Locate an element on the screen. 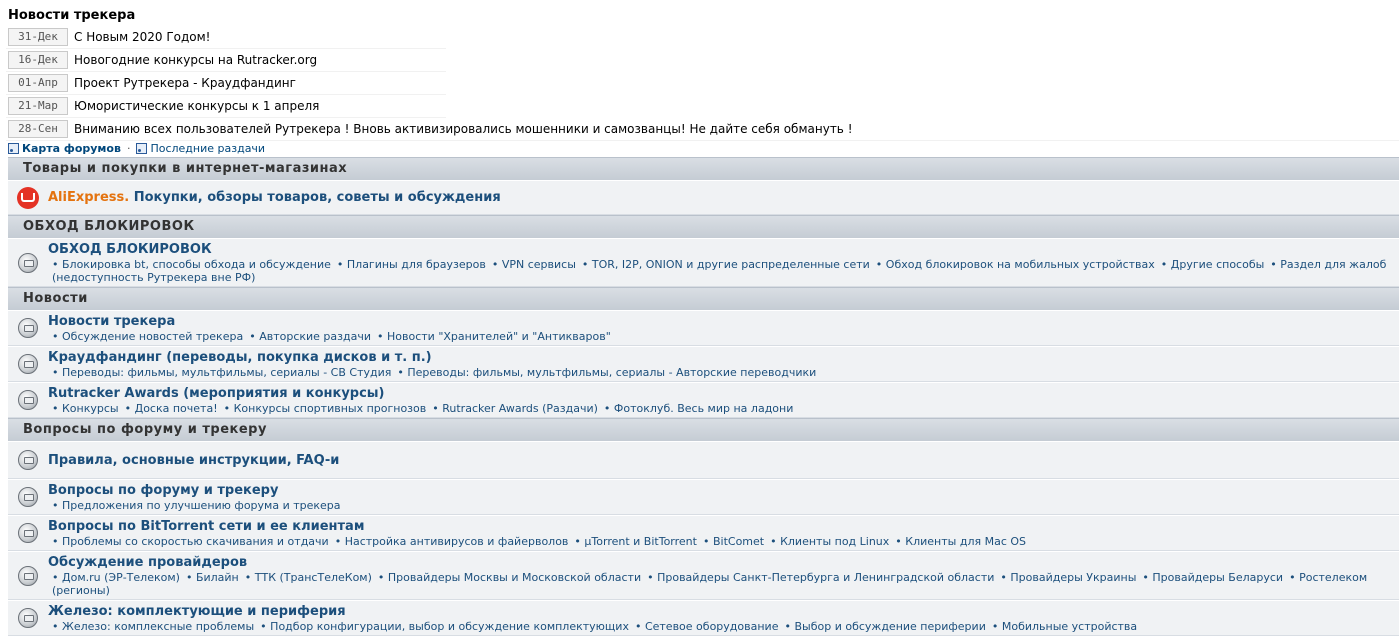  subforum-link: Обсуждение новостей трекера is located at coordinates (147, 336).